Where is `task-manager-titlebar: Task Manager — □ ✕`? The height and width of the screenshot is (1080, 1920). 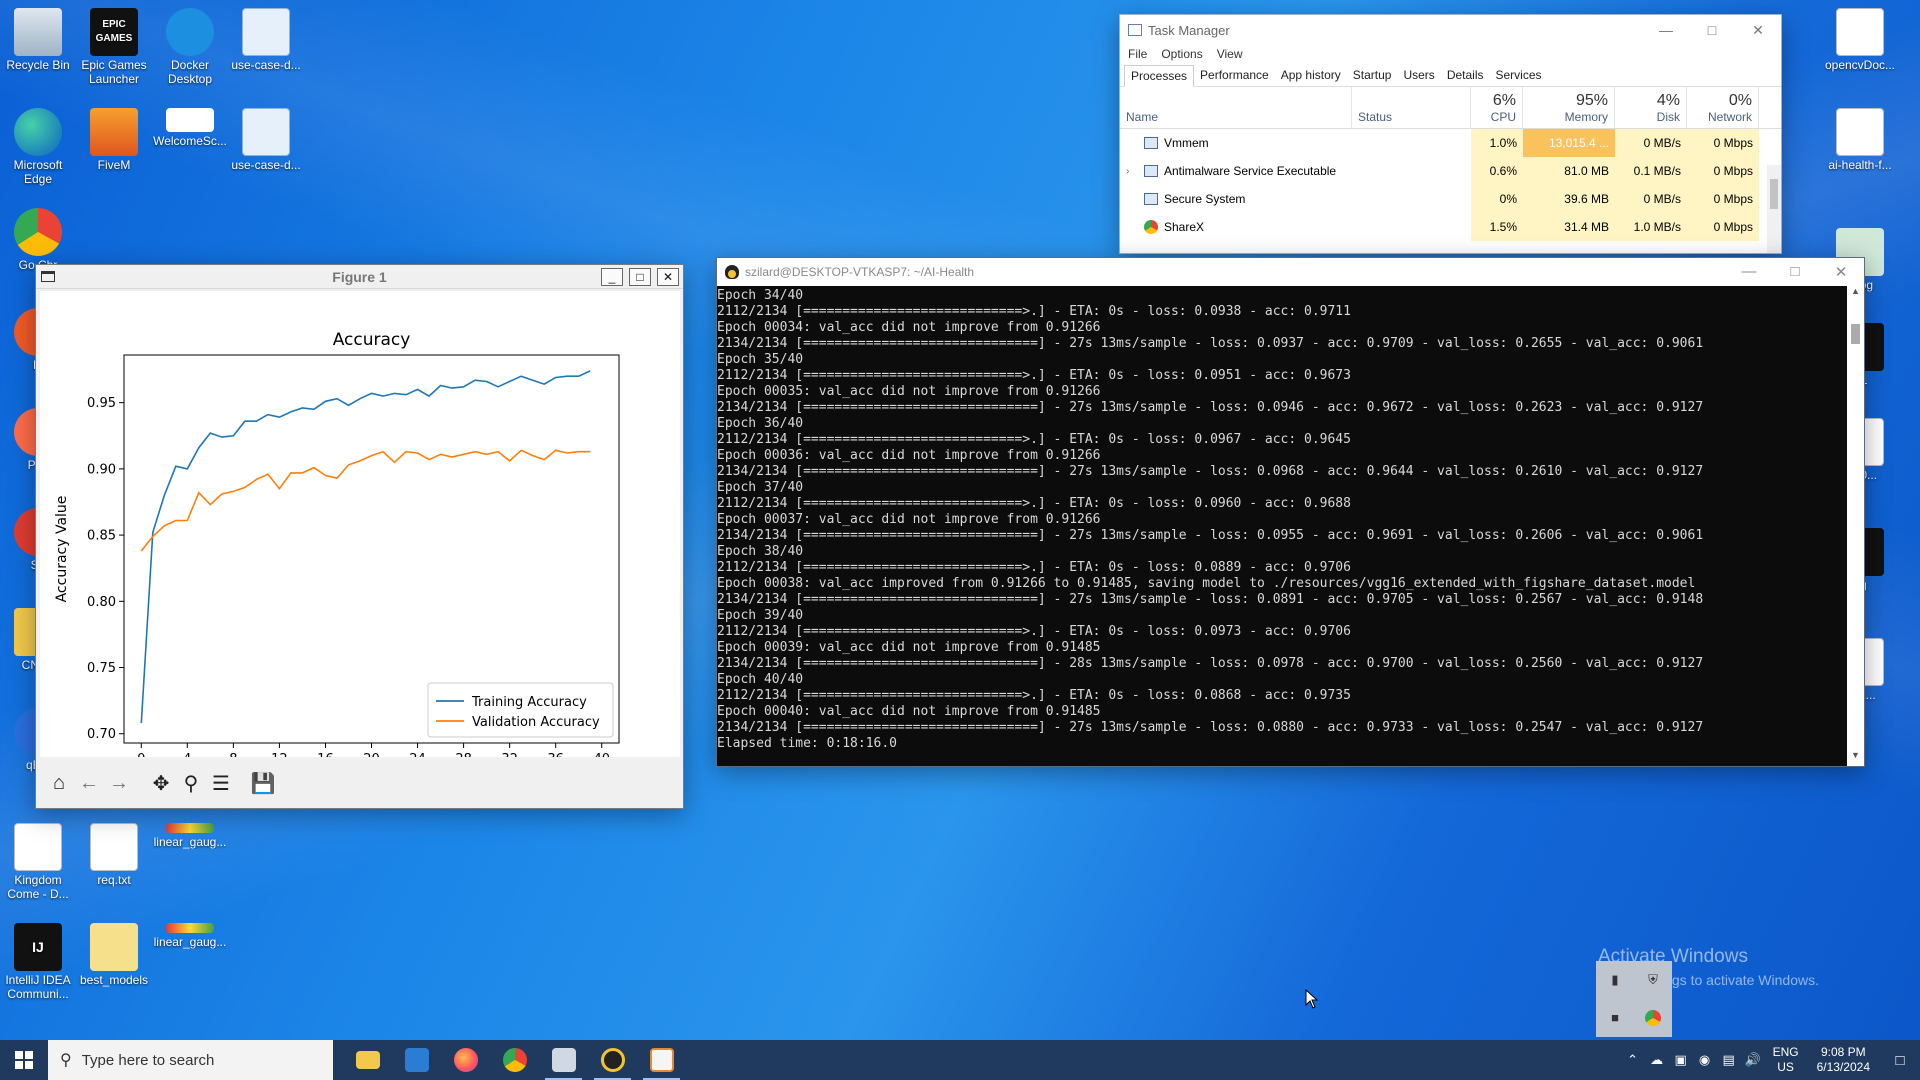
task-manager-titlebar: Task Manager — □ ✕ is located at coordinates (1450, 30).